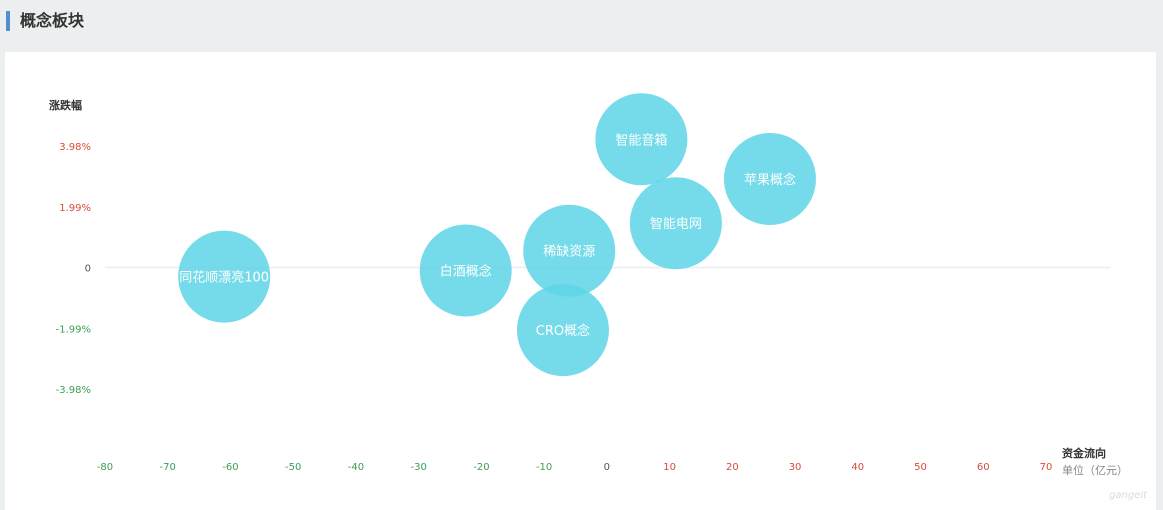 The height and width of the screenshot is (510, 1163). What do you see at coordinates (168, 467) in the screenshot?
I see `x-tick-label: -70` at bounding box center [168, 467].